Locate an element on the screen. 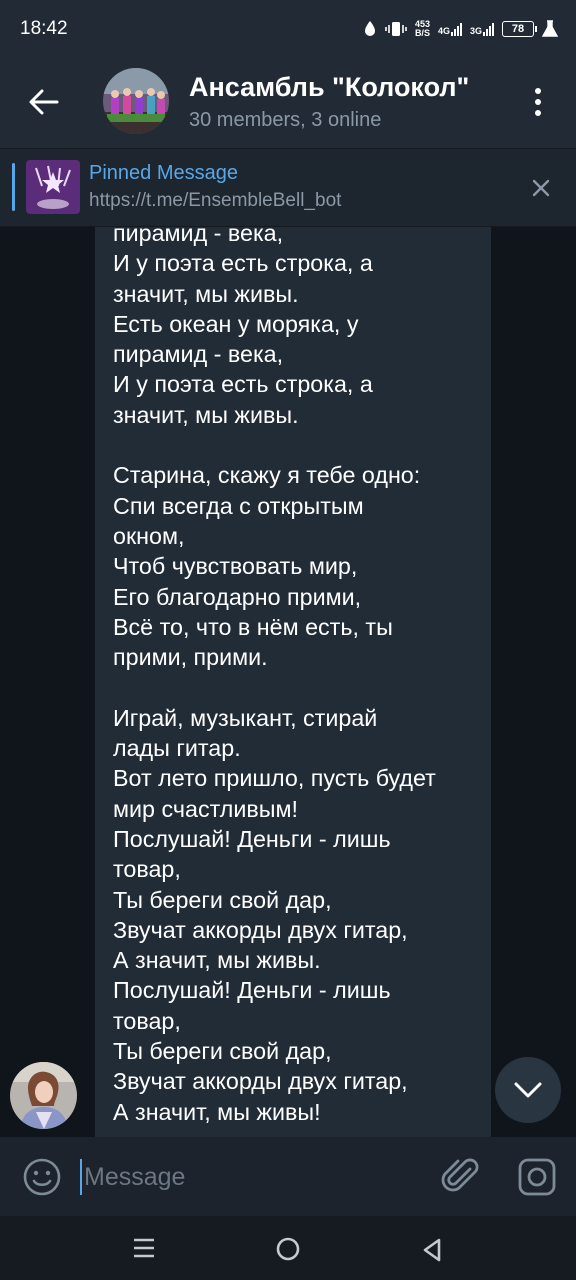 The image size is (576, 1280). net-speed: 453 B/S is located at coordinates (422, 29).